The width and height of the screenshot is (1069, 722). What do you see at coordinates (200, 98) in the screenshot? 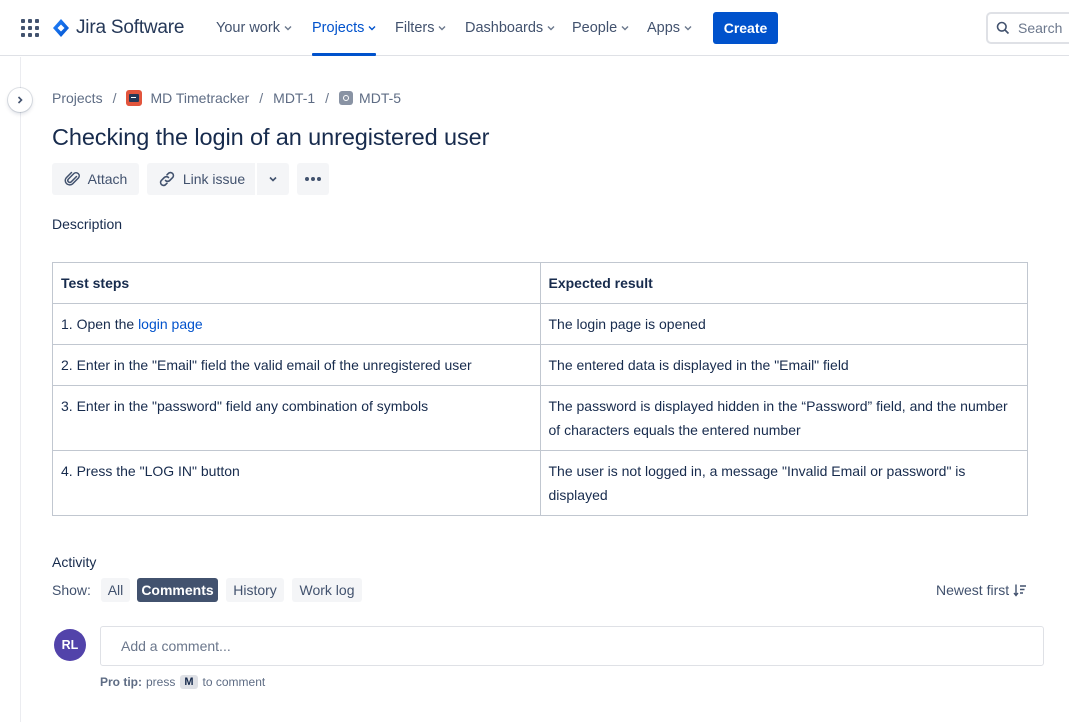
I see `breadcrumb-project-label: MD Timetracker` at bounding box center [200, 98].